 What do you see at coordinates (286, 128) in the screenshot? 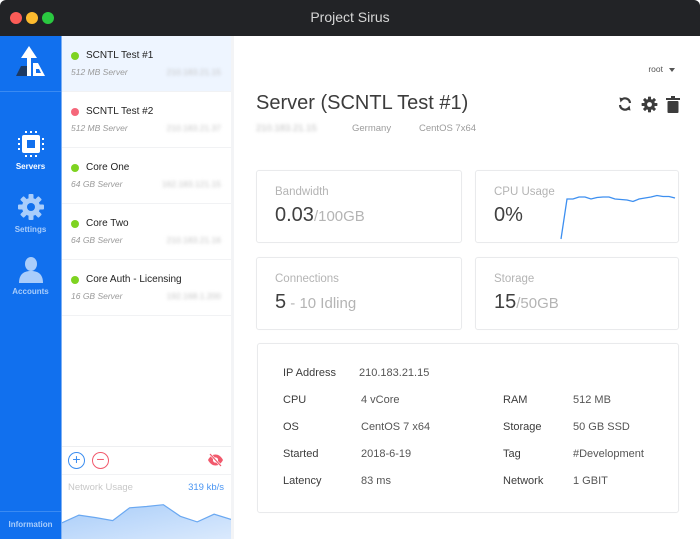
I see `server-ip-meta: 210.183.21.15` at bounding box center [286, 128].